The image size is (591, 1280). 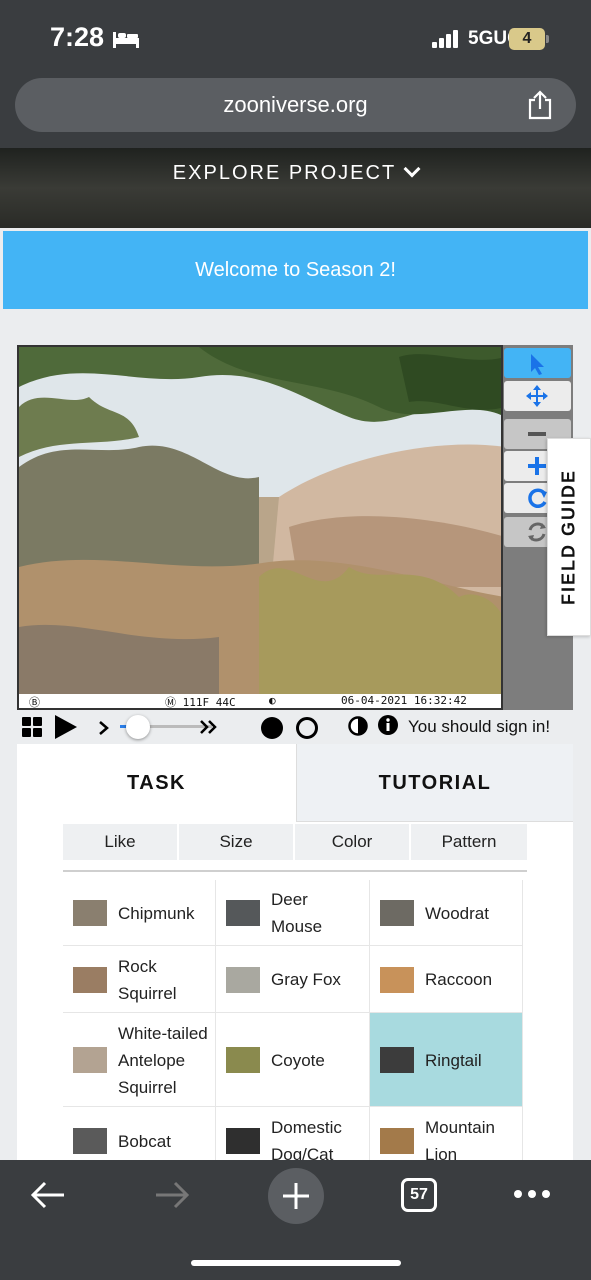 What do you see at coordinates (144, 1141) in the screenshot?
I see `species-label: Bobcat` at bounding box center [144, 1141].